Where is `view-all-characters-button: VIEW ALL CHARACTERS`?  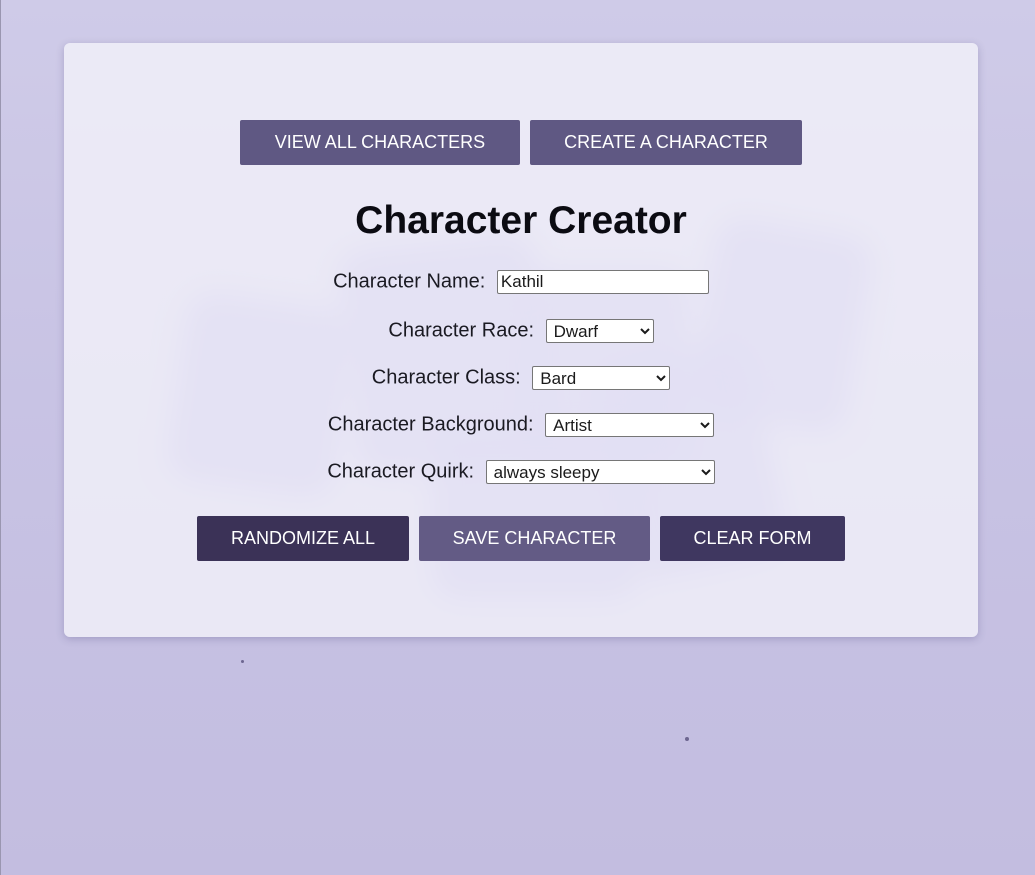 view-all-characters-button: VIEW ALL CHARACTERS is located at coordinates (380, 142).